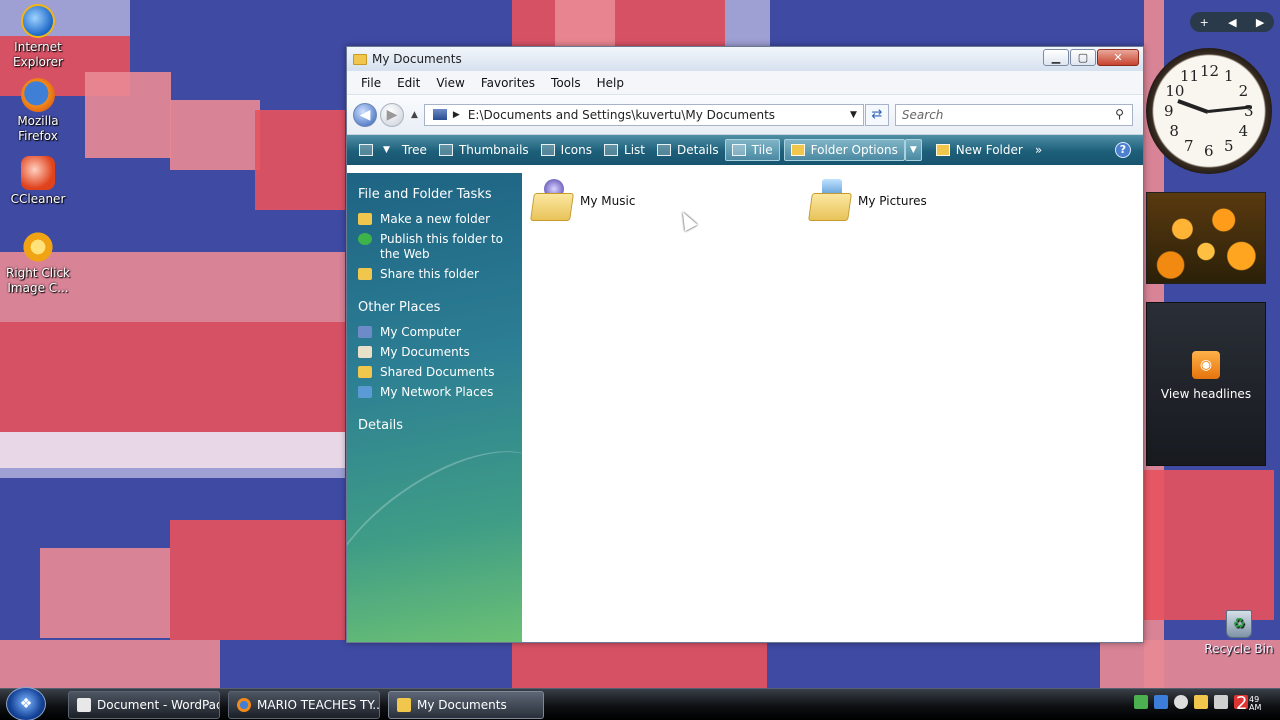 Image resolution: width=1280 pixels, height=720 pixels. Describe the element at coordinates (566, 150) in the screenshot. I see `icons-button: Icons` at that location.